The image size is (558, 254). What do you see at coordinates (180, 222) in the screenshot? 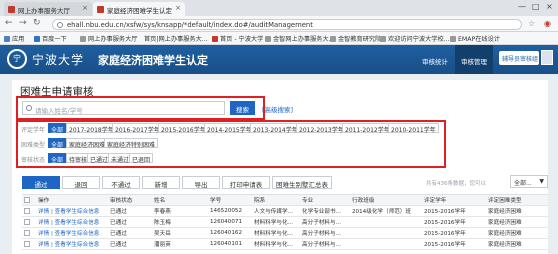
I see `cell-name: 陈玉梅` at bounding box center [180, 222].